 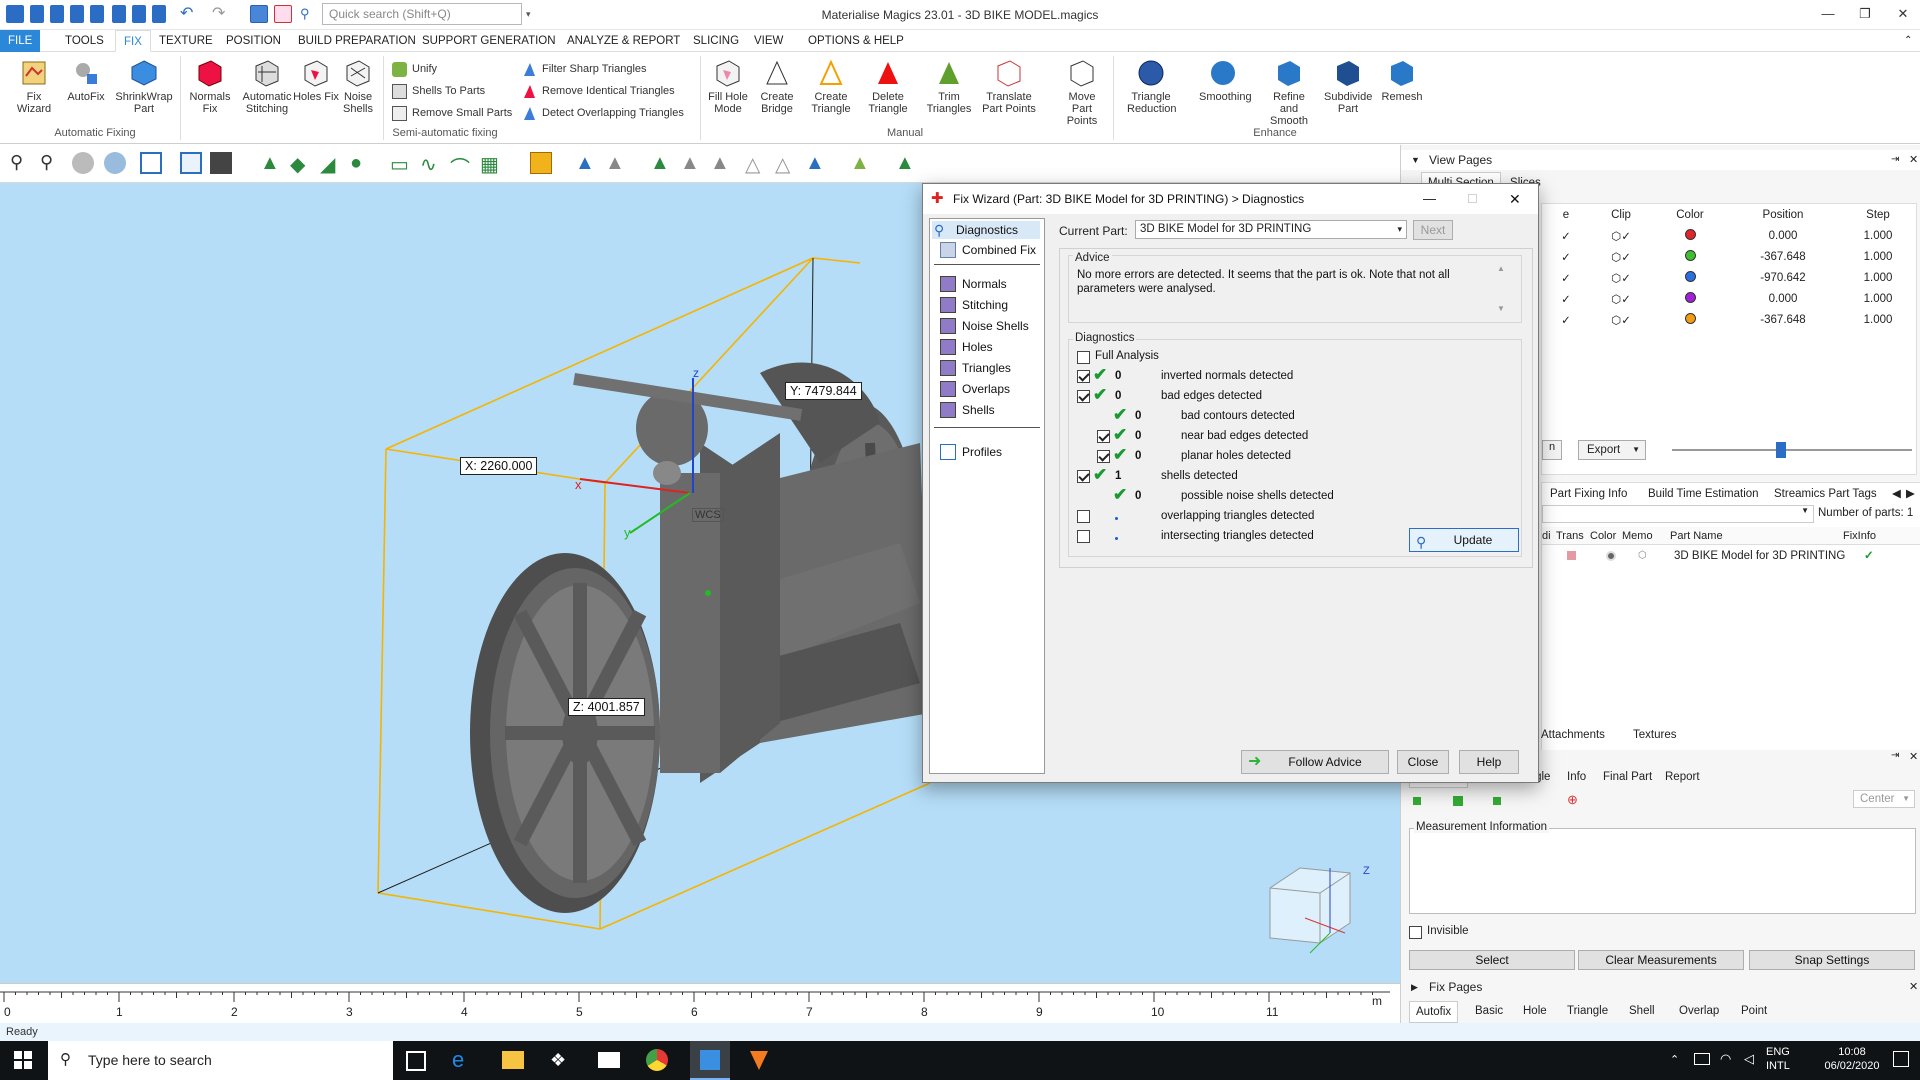 What do you see at coordinates (1702, 1059) in the screenshot?
I see `battery-icon` at bounding box center [1702, 1059].